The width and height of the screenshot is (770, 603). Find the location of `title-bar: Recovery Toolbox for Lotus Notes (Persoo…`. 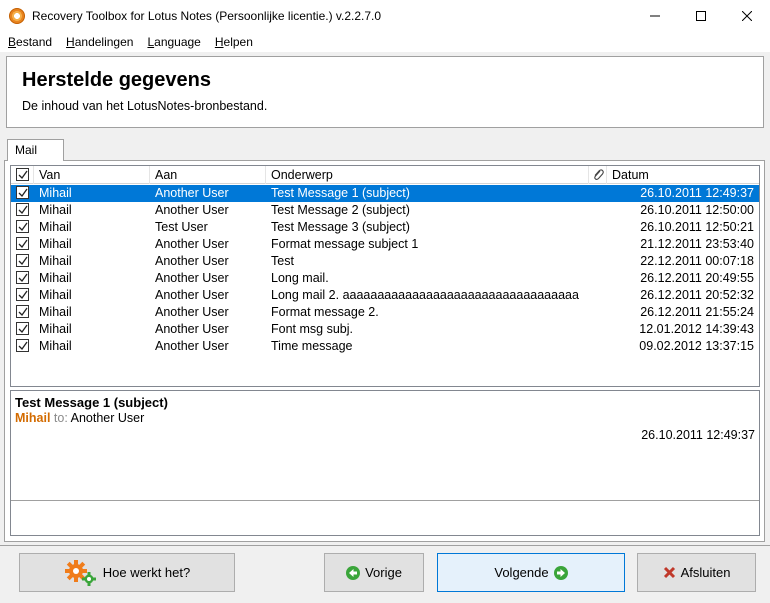

title-bar: Recovery Toolbox for Lotus Notes (Persoo… is located at coordinates (385, 15).